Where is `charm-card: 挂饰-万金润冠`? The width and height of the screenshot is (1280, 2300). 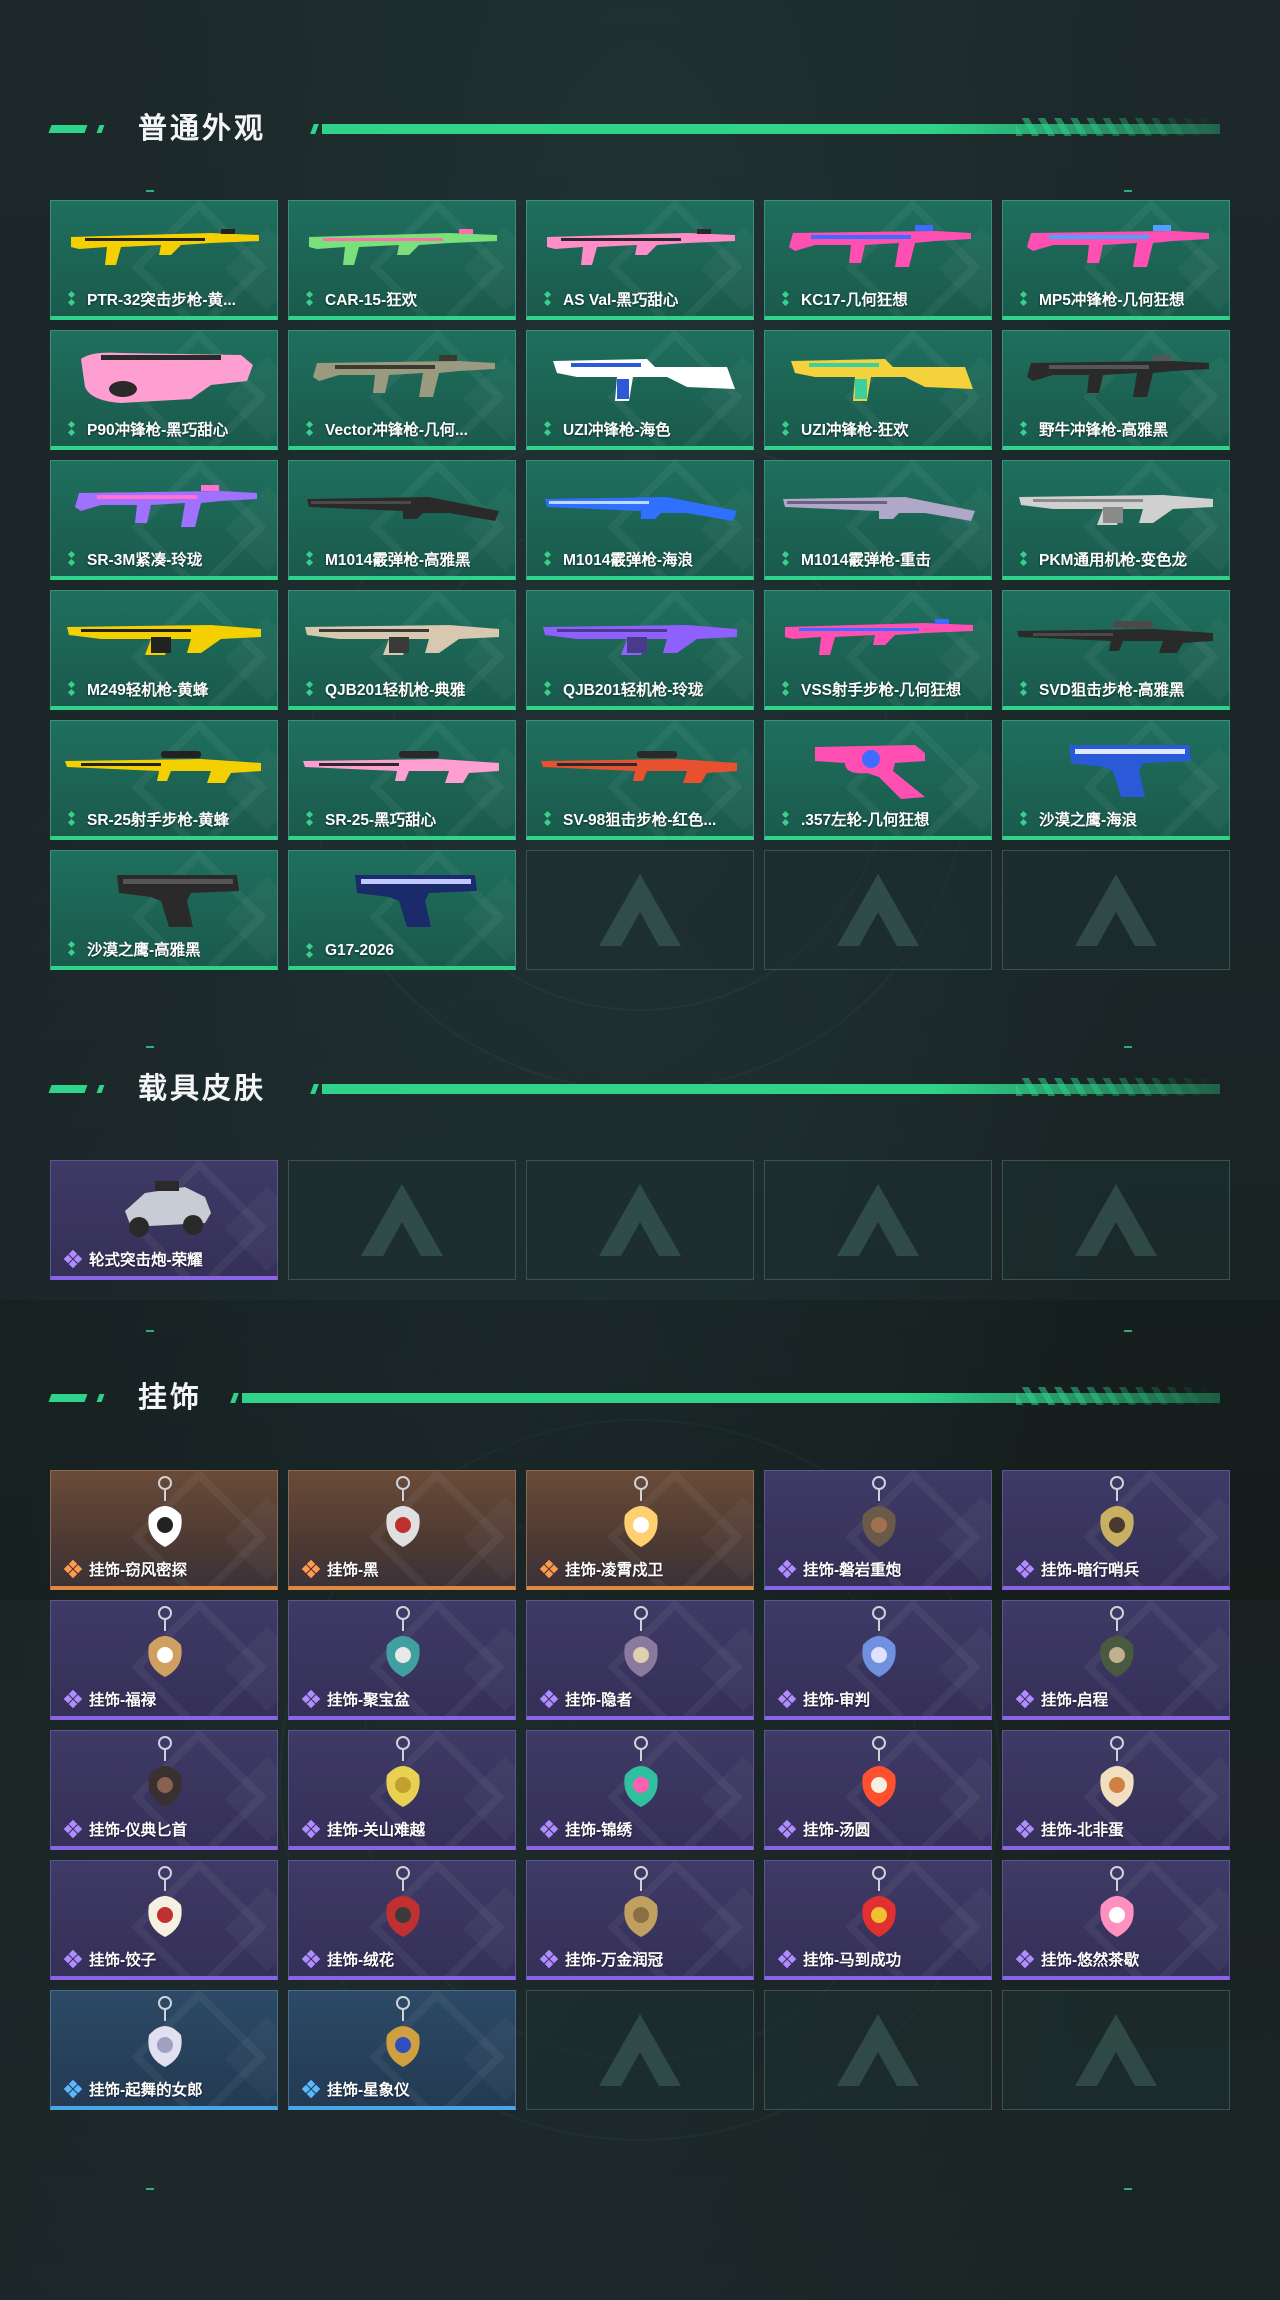
charm-card: 挂饰-万金润冠 is located at coordinates (640, 1920).